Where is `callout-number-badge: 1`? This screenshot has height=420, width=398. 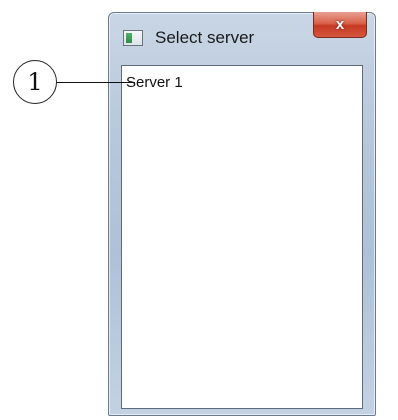
callout-number-badge: 1 is located at coordinates (35, 82).